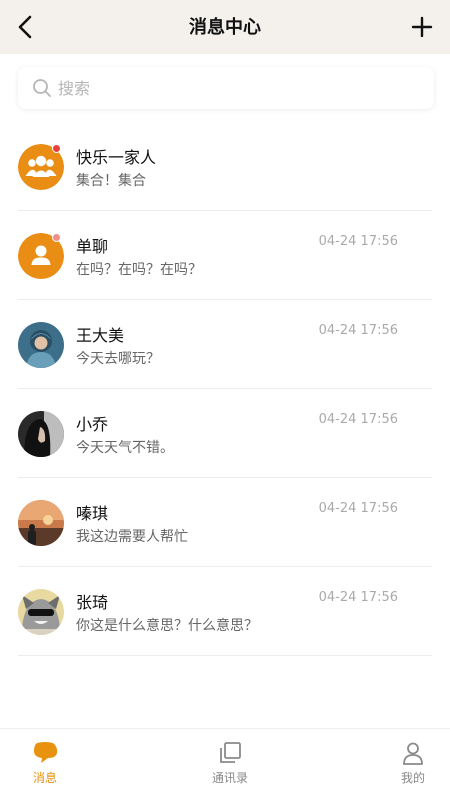 The image size is (450, 800). What do you see at coordinates (225, 344) in the screenshot?
I see `conversation-item: 王大美 今天去哪玩？ 04-24 17:56` at bounding box center [225, 344].